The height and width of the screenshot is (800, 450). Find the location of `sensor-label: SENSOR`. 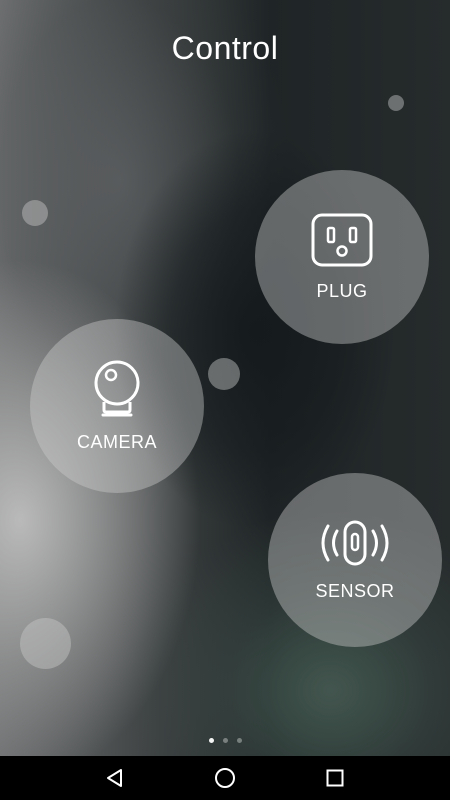

sensor-label: SENSOR is located at coordinates (355, 590).